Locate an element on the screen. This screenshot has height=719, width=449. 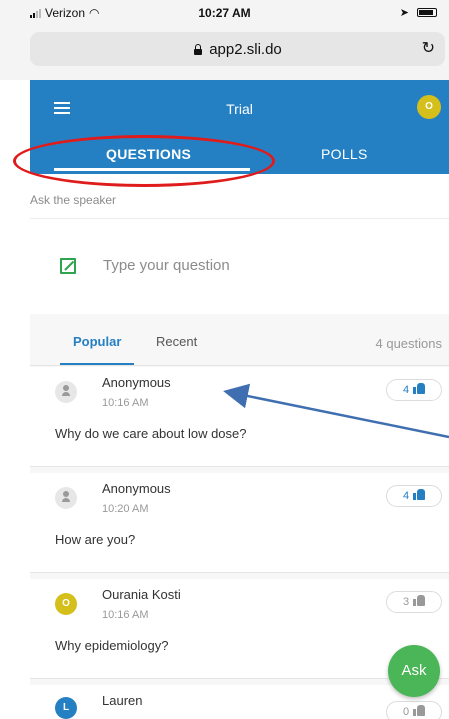
reload-icon: ↻ is located at coordinates (428, 48).